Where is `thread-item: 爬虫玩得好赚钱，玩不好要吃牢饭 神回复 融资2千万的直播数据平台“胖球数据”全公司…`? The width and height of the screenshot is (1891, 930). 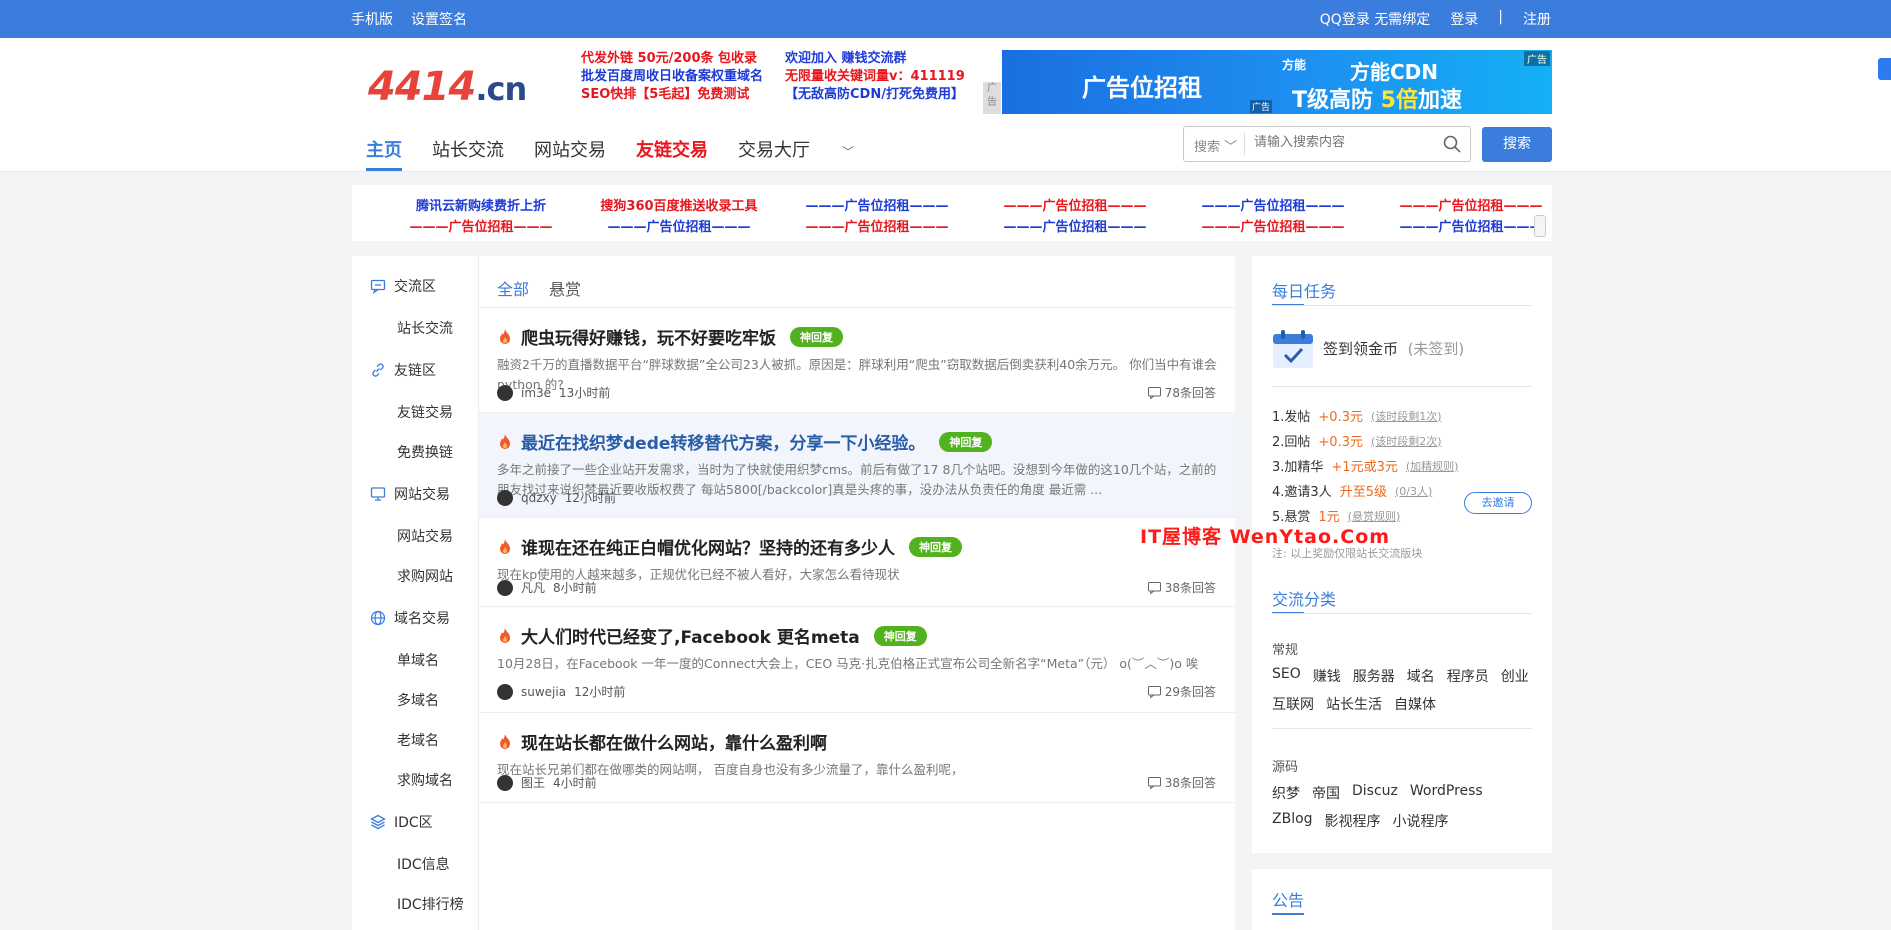
thread-item: 爬虫玩得好赚钱，玩不好要吃牢饭 神回复 融资2千万的直播数据平台“胖球数据”全公司… is located at coordinates (857, 360).